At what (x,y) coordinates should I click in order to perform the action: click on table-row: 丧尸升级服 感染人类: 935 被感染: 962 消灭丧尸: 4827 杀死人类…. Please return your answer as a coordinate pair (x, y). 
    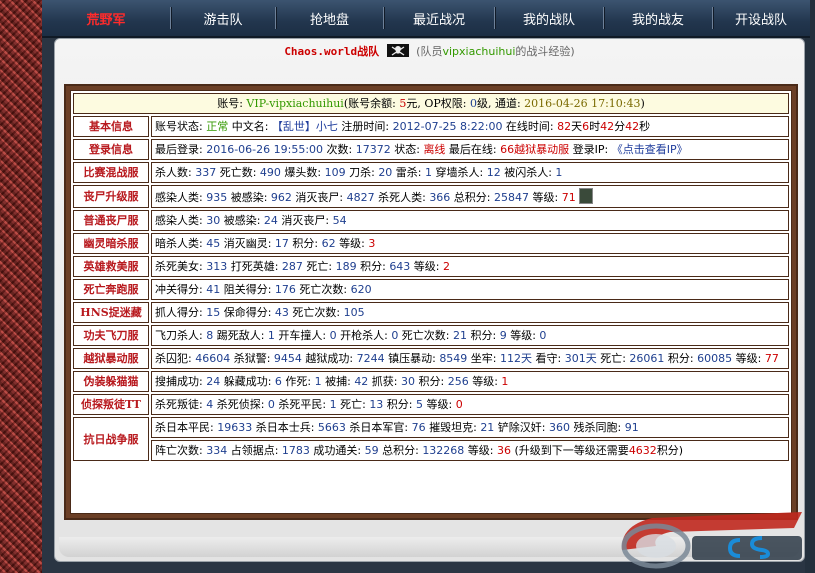
    Looking at the image, I should click on (431, 196).